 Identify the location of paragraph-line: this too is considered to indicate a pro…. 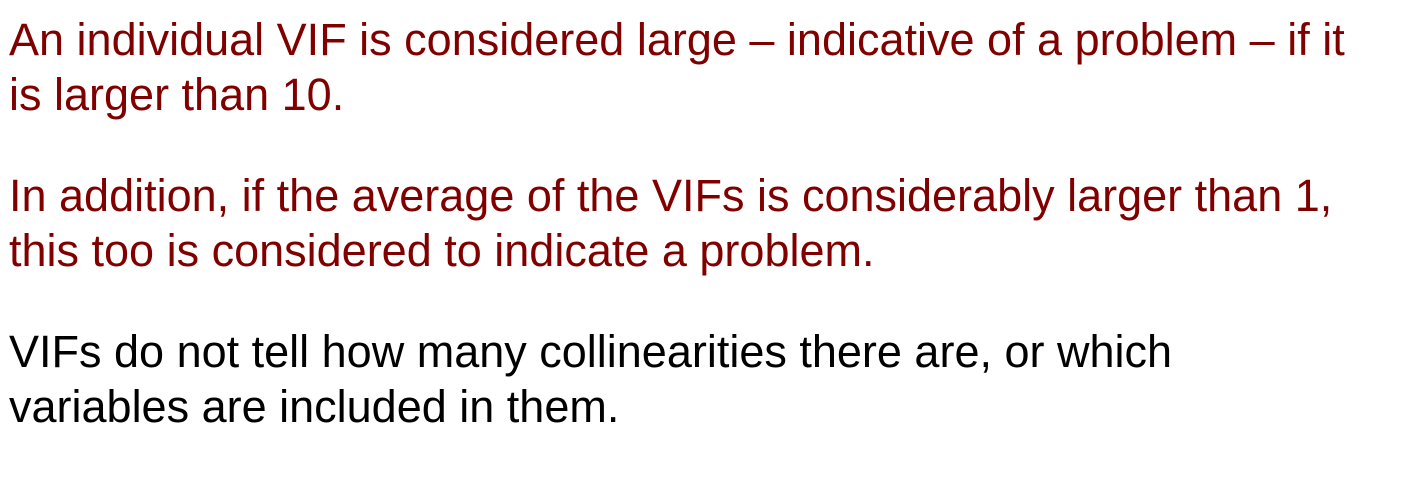
(442, 250).